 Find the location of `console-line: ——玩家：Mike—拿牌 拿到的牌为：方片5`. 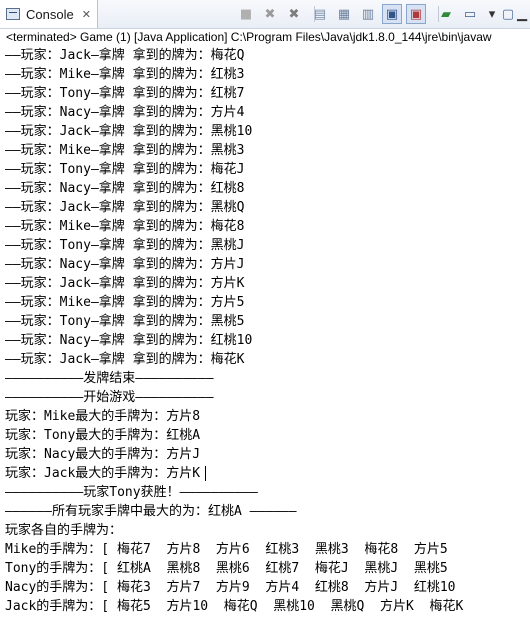

console-line: ——玩家：Mike—拿牌 拿到的牌为：方片5 is located at coordinates (125, 302).